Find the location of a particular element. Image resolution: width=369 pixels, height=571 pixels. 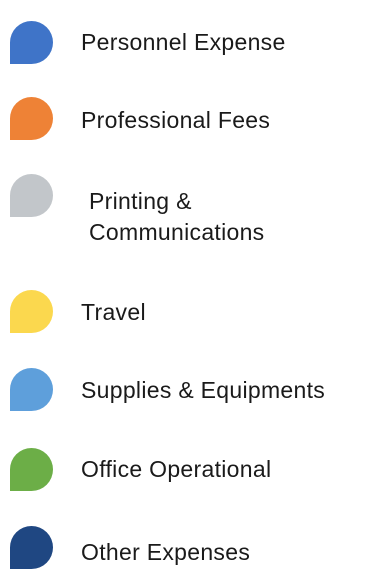

legend-label: Travel is located at coordinates (113, 312).